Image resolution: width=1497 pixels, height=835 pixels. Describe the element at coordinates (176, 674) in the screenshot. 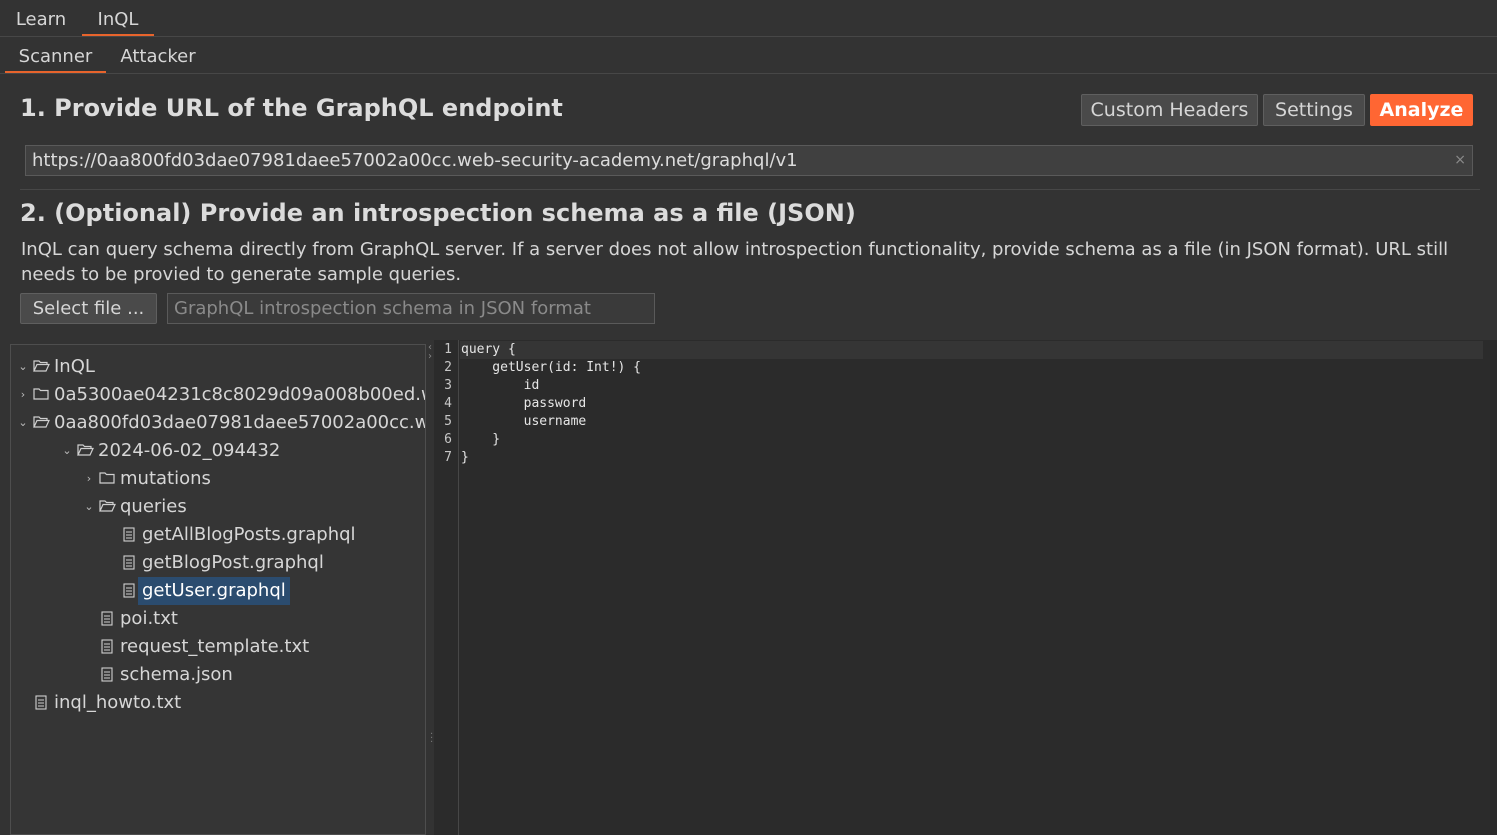

I see `tree-node-label: schema.json` at that location.